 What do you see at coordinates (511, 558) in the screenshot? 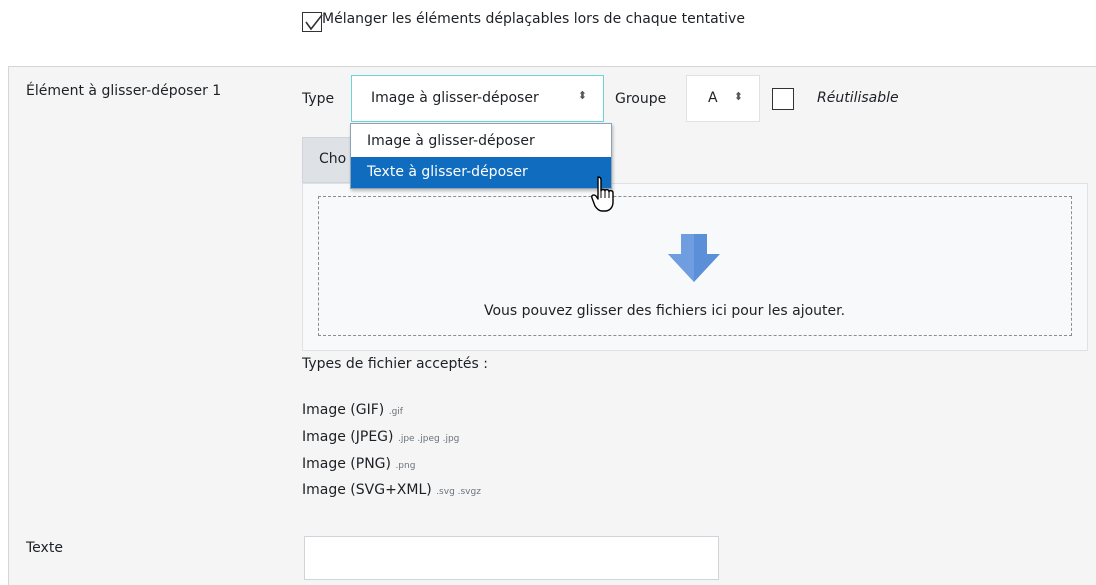
I see `text-input` at bounding box center [511, 558].